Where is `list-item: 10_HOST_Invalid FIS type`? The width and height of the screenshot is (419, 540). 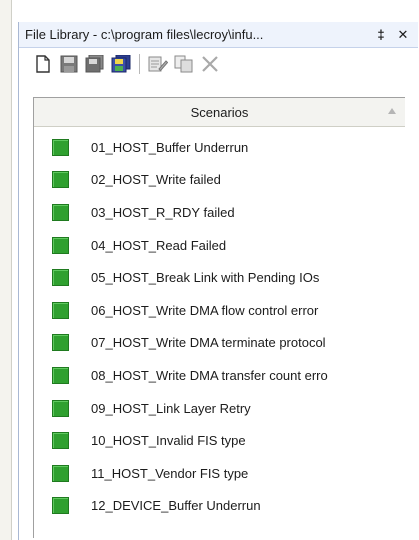 list-item: 10_HOST_Invalid FIS type is located at coordinates (219, 440).